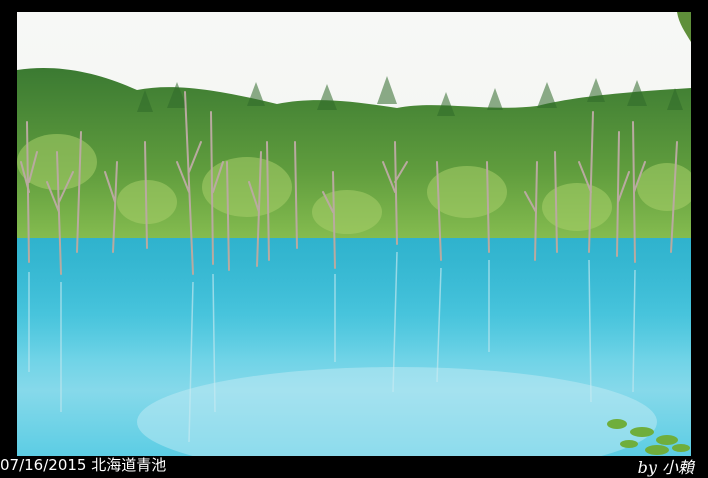 Image resolution: width=708 pixels, height=478 pixels. Describe the element at coordinates (129, 465) in the screenshot. I see `caption-place: 北海道青池` at that location.